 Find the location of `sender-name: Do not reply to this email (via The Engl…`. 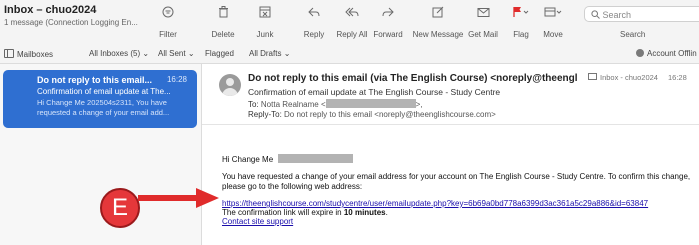

sender-name: Do not reply to this email (via The Engl… is located at coordinates (413, 78).